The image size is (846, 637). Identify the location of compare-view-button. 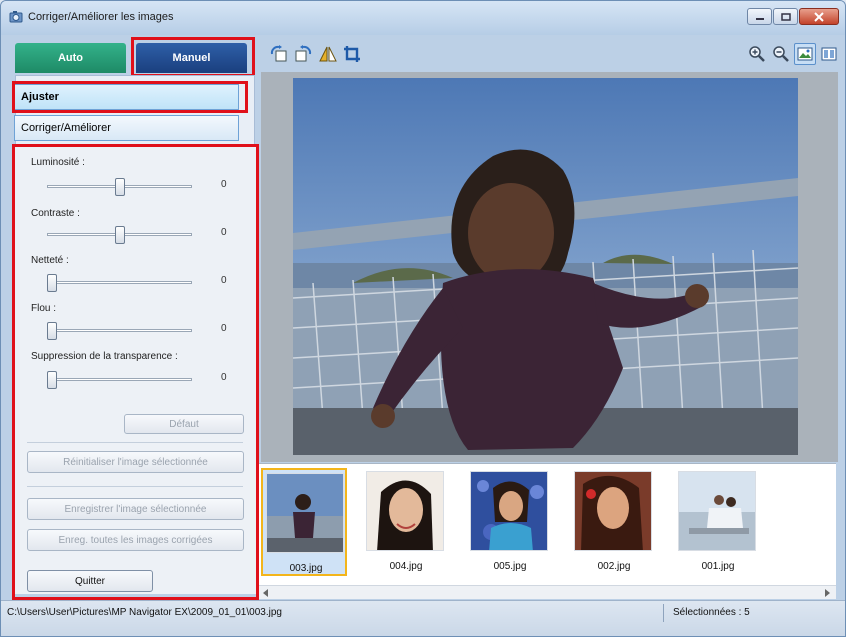
(829, 54).